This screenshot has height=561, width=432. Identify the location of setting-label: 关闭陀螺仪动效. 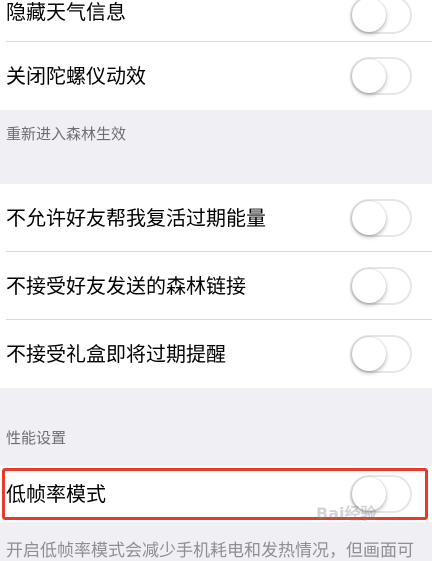
(76, 76).